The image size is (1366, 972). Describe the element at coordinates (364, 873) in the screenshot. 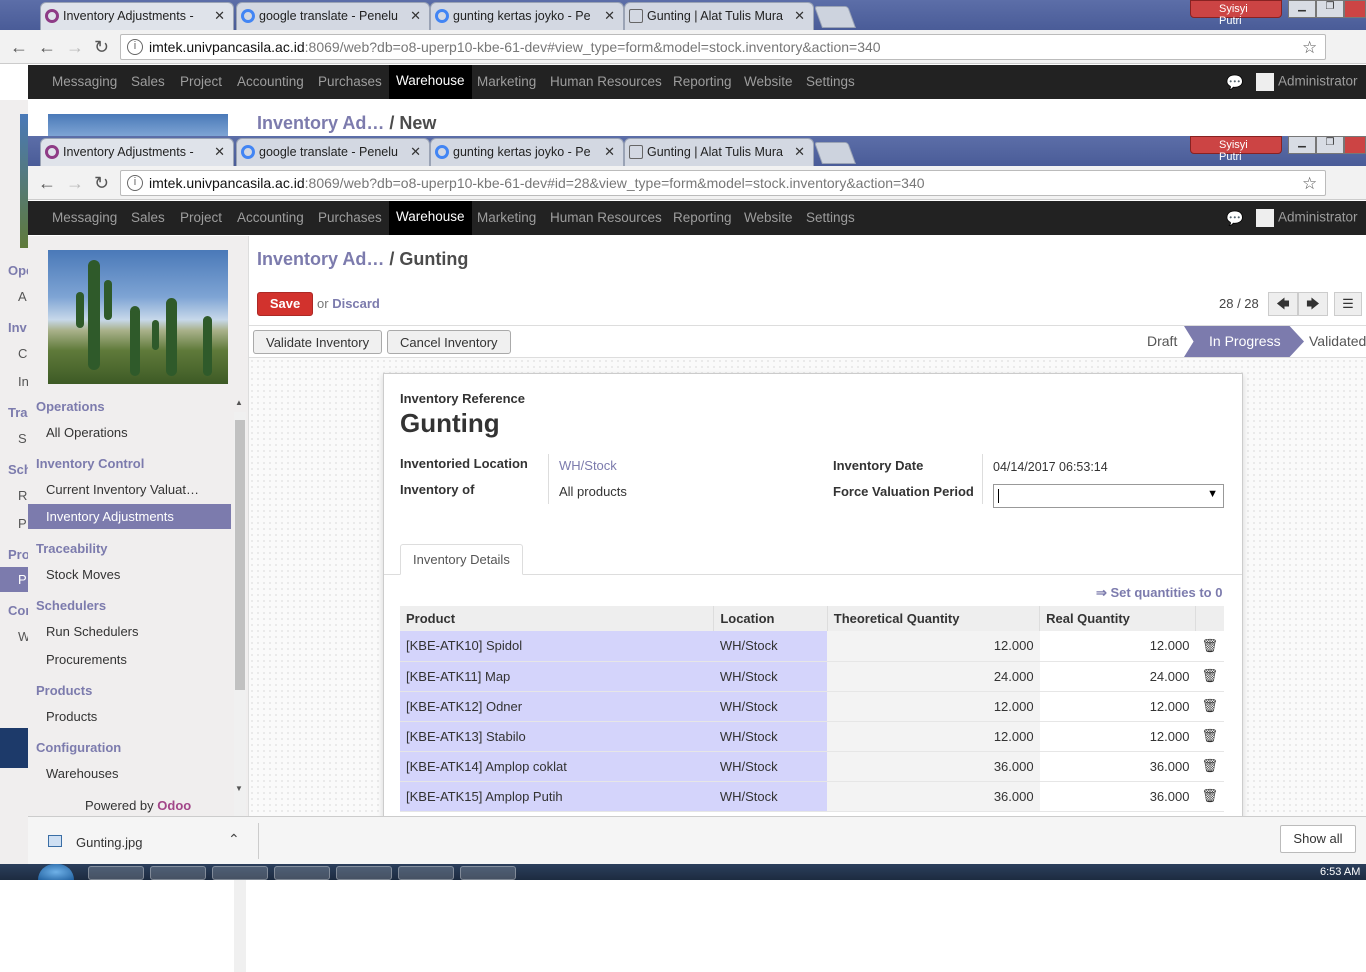

I see `taskbar-chrome-icon` at that location.